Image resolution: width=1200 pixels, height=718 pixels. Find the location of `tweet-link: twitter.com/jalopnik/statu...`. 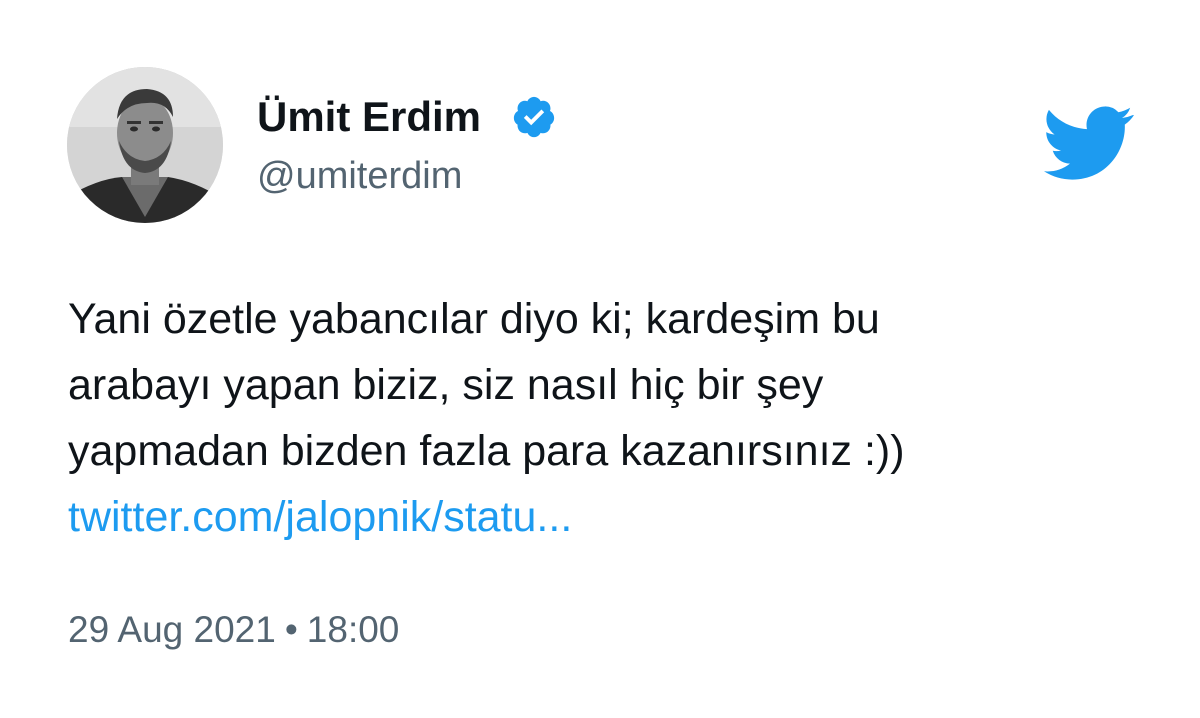

tweet-link: twitter.com/jalopnik/statu... is located at coordinates (568, 517).